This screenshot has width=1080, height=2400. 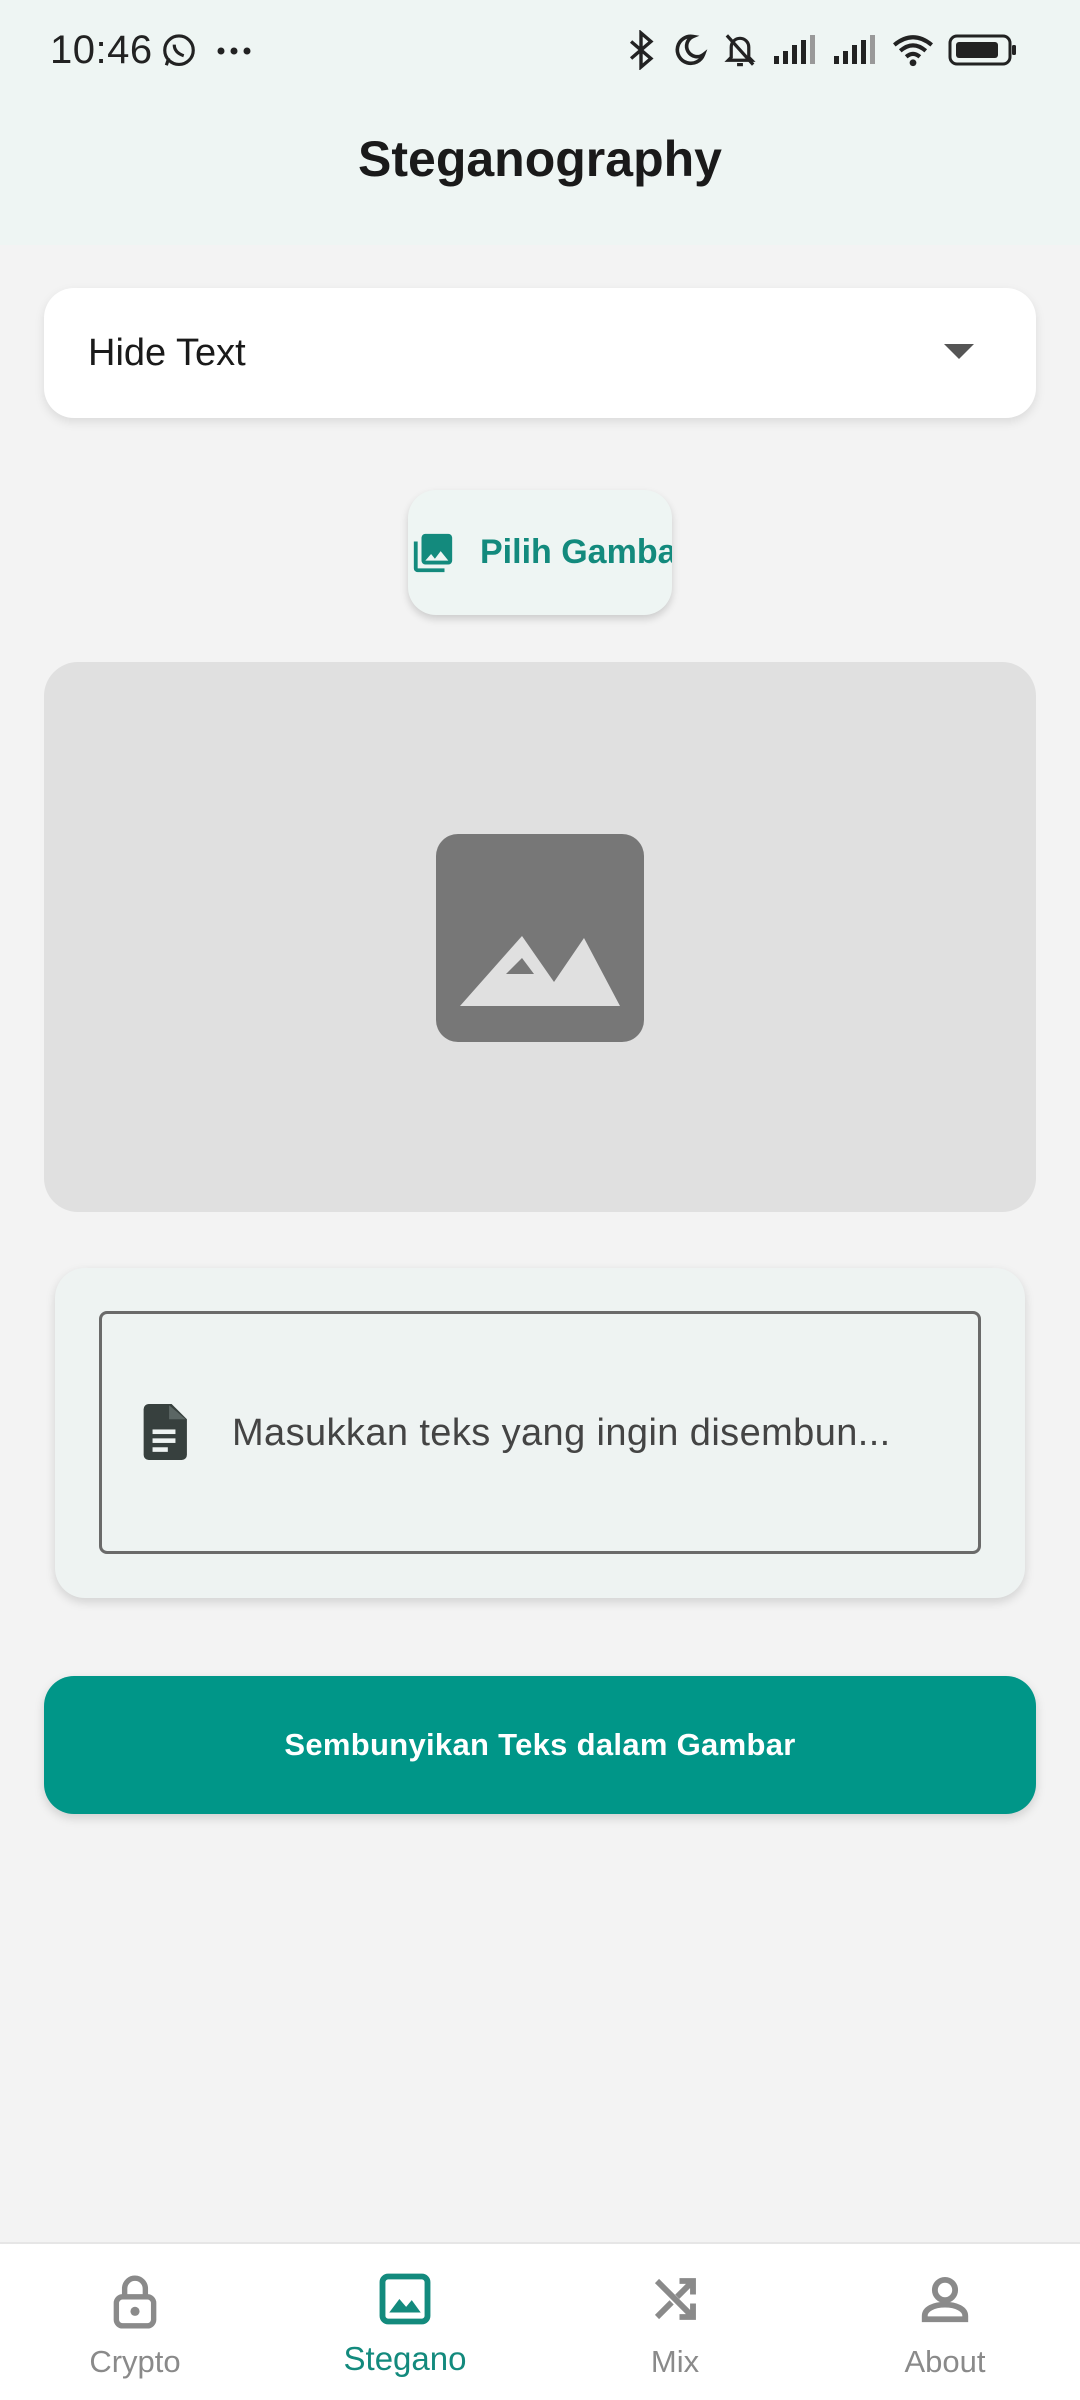 I want to click on nav-item-about: About, so click(x=945, y=2322).